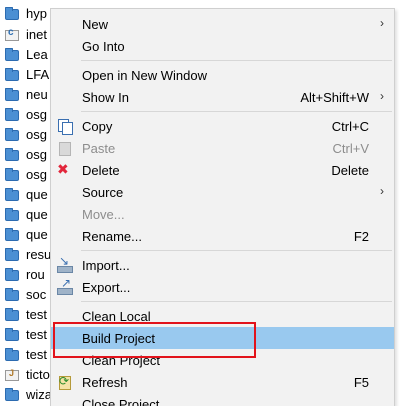 The height and width of the screenshot is (406, 405). I want to click on shortcut-label: Alt+Shift+W, so click(334, 97).